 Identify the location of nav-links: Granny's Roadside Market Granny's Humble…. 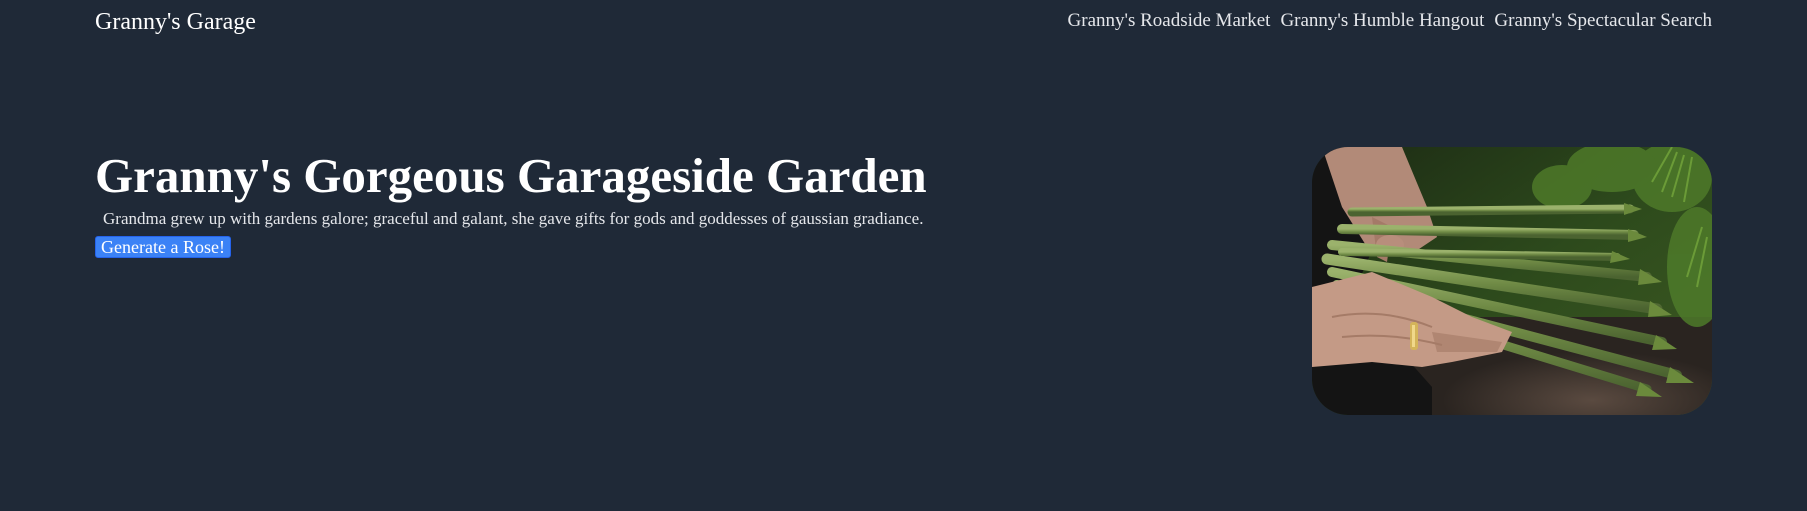
(1390, 21).